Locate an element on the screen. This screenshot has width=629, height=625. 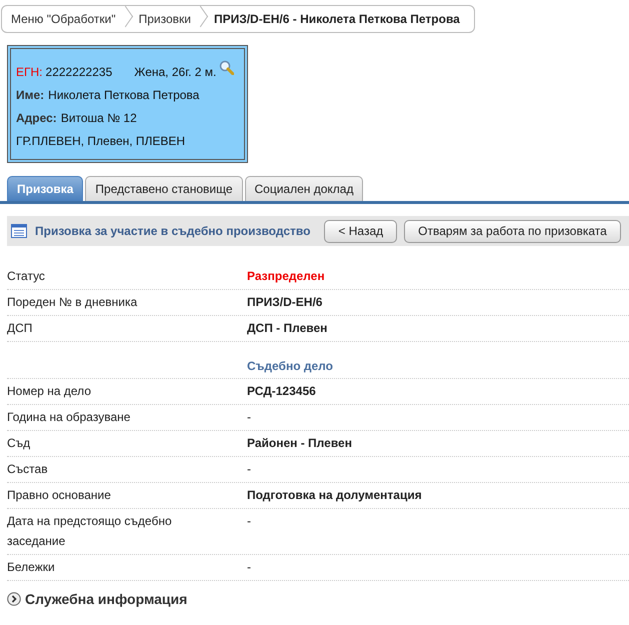
name-value: Николета Петкова Петрова is located at coordinates (124, 95).